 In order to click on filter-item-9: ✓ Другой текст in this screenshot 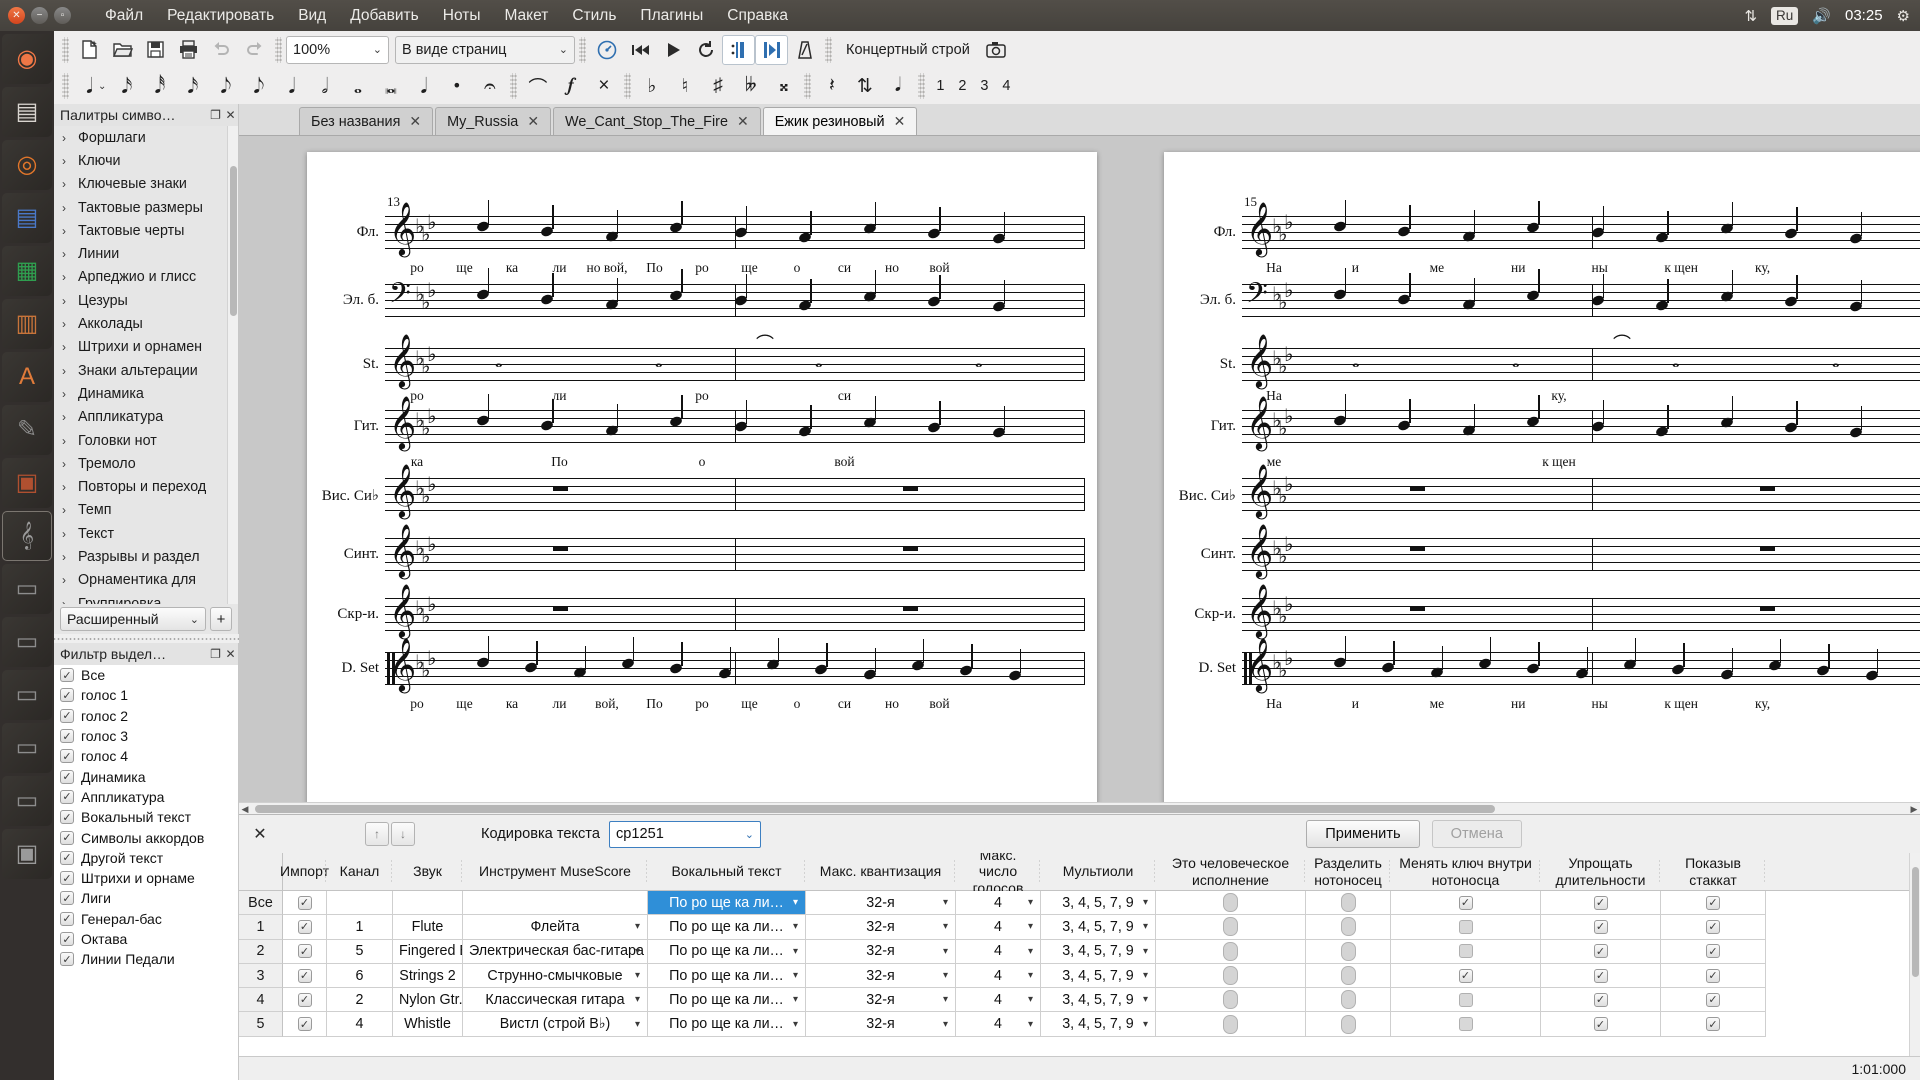, I will do `click(146, 858)`.